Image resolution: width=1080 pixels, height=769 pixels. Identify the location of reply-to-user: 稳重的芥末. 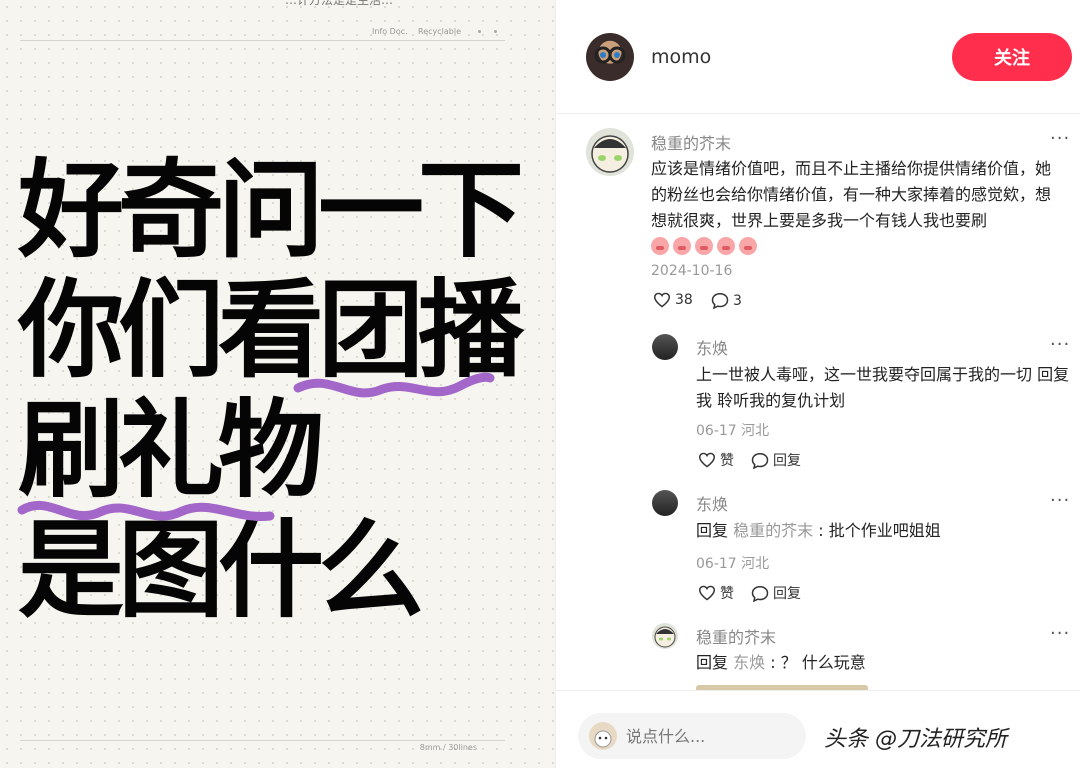
(773, 530).